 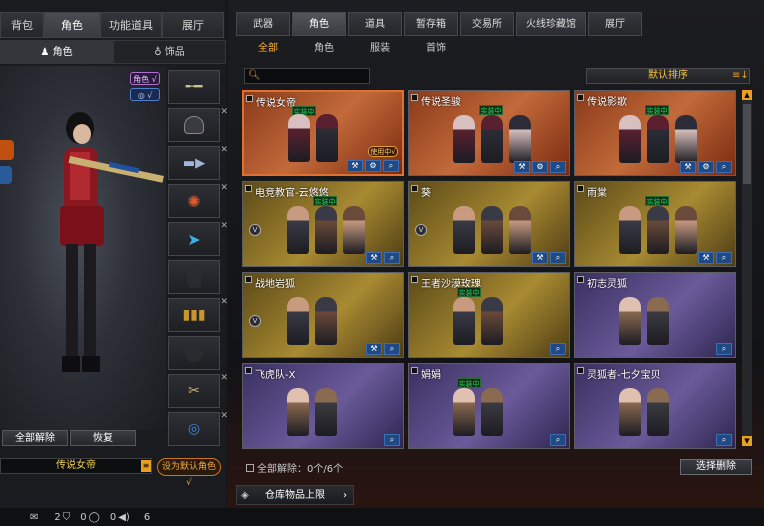 What do you see at coordinates (263, 24) in the screenshot?
I see `tab-weapons: 武器` at bounding box center [263, 24].